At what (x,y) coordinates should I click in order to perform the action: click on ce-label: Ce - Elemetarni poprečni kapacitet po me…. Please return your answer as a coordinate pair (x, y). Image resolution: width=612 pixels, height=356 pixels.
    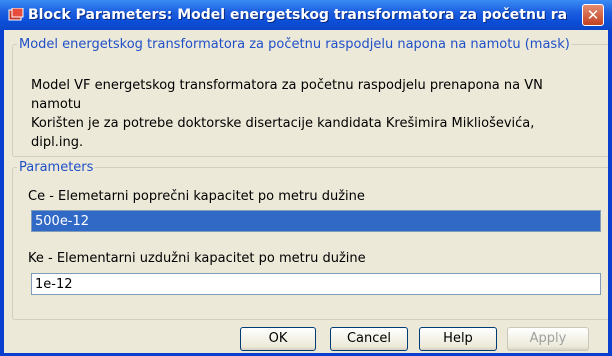
    Looking at the image, I should click on (196, 196).